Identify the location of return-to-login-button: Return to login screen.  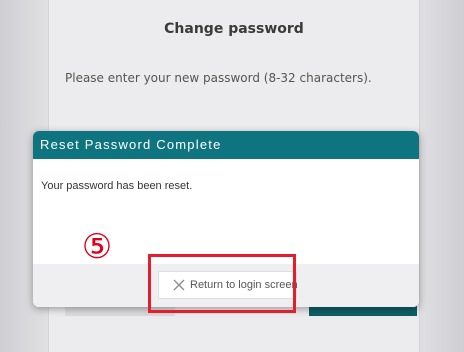
(228, 285).